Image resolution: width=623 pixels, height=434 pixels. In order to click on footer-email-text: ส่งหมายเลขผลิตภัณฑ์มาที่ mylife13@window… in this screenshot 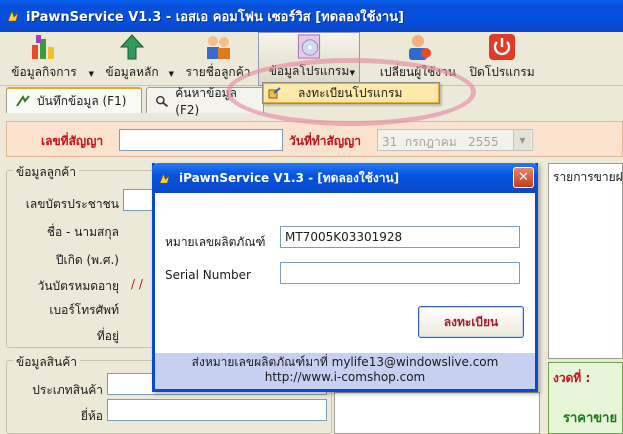, I will do `click(345, 362)`.